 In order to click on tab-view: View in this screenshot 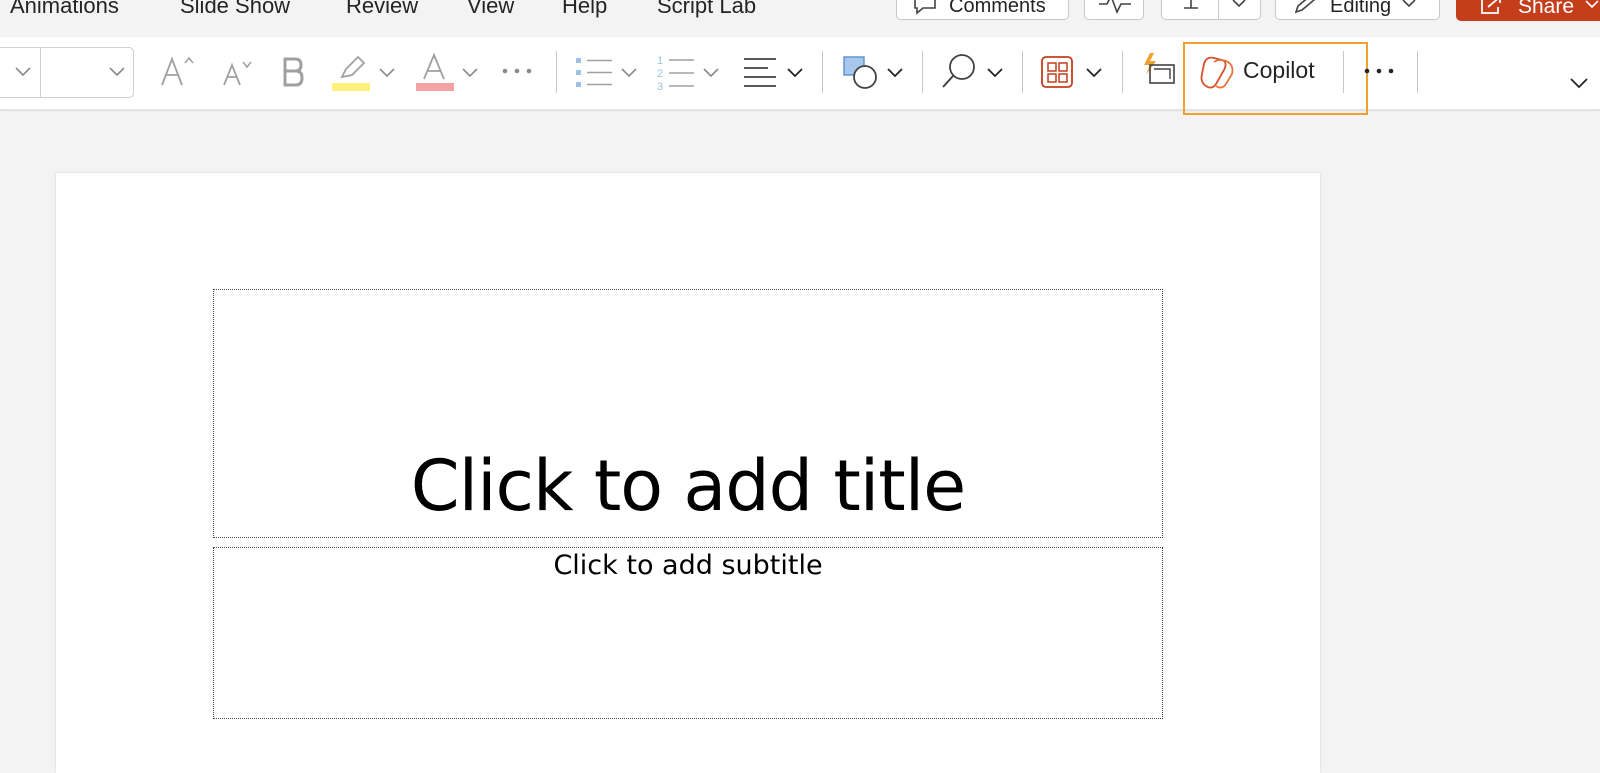, I will do `click(490, 9)`.